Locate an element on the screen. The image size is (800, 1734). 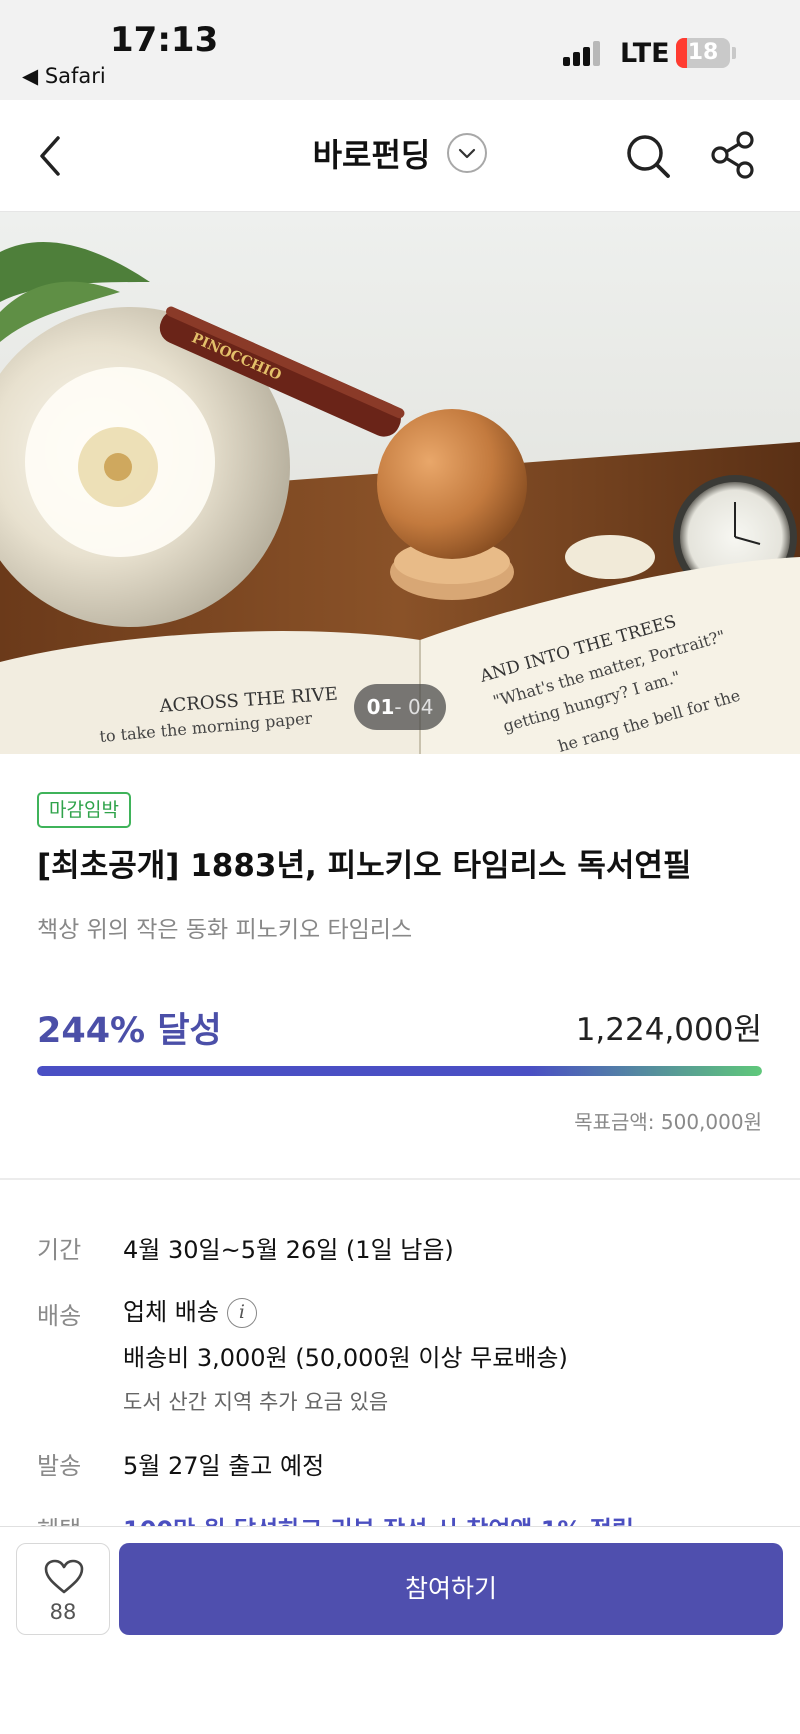
share-icon is located at coordinates (732, 155).